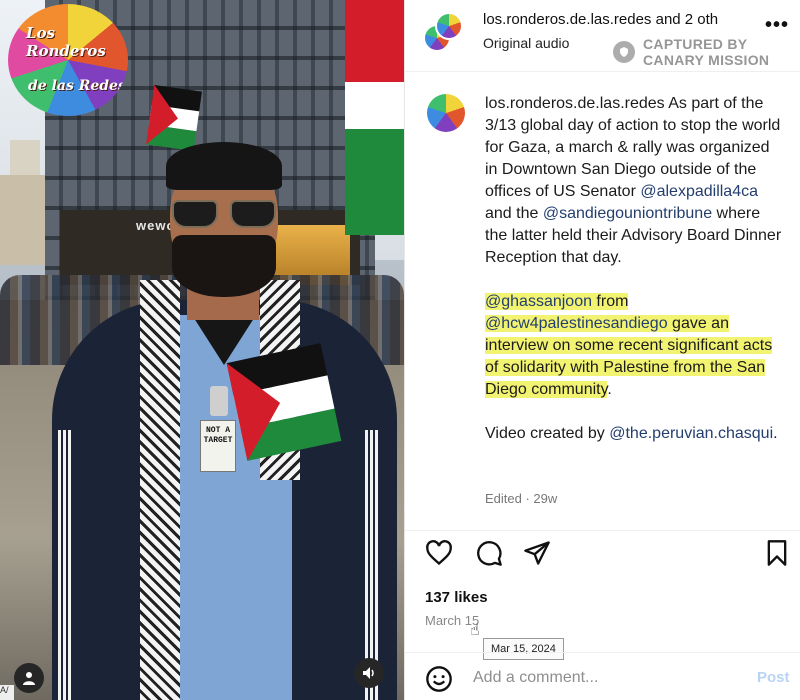 The height and width of the screenshot is (700, 800). I want to click on comment-bar: Post, so click(602, 676).